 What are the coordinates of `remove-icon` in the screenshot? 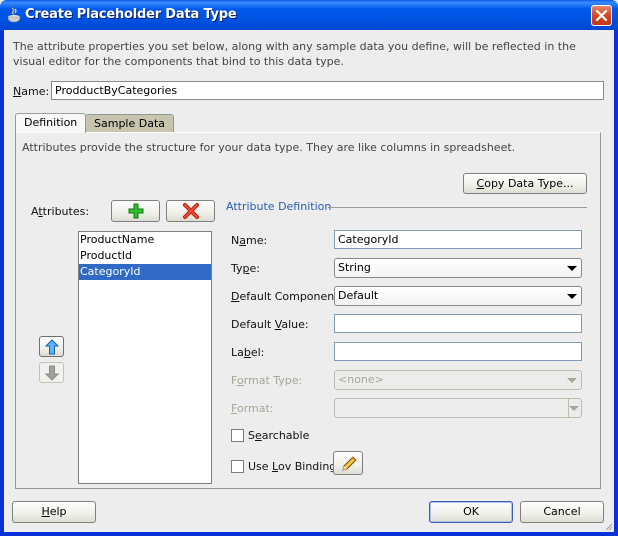 It's located at (191, 211).